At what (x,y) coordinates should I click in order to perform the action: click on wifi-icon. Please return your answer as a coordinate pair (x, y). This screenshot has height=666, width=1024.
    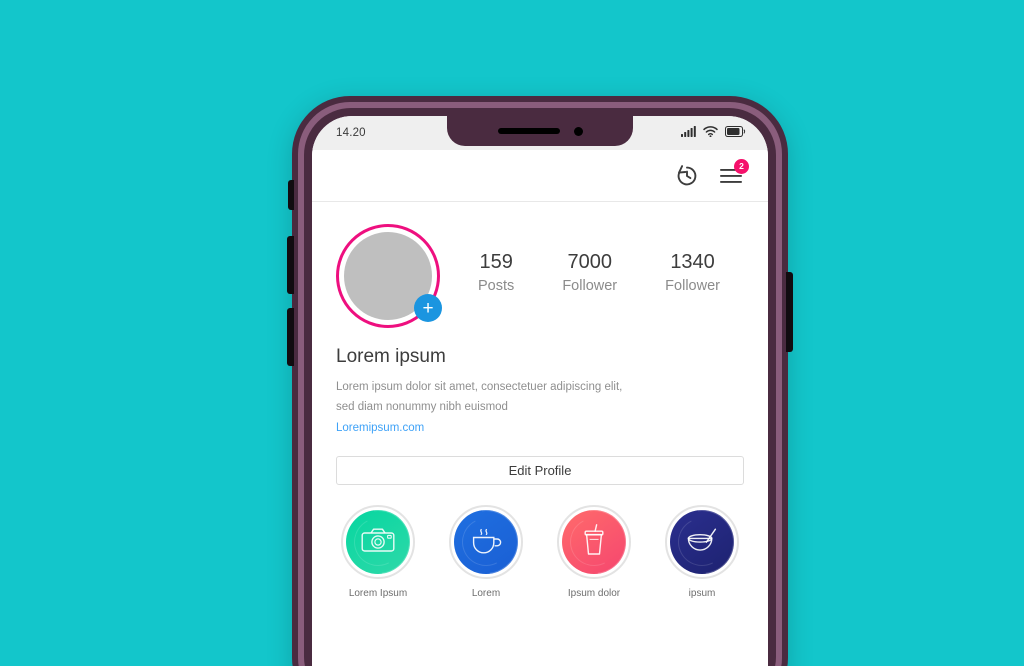
    Looking at the image, I should click on (710, 133).